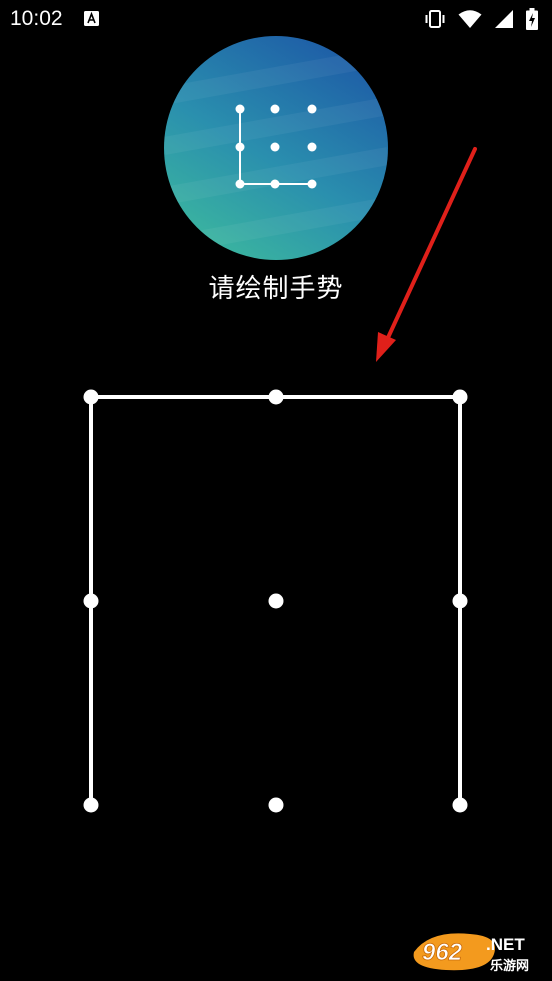  What do you see at coordinates (505, 944) in the screenshot?
I see `watermark-suffix: .NET` at bounding box center [505, 944].